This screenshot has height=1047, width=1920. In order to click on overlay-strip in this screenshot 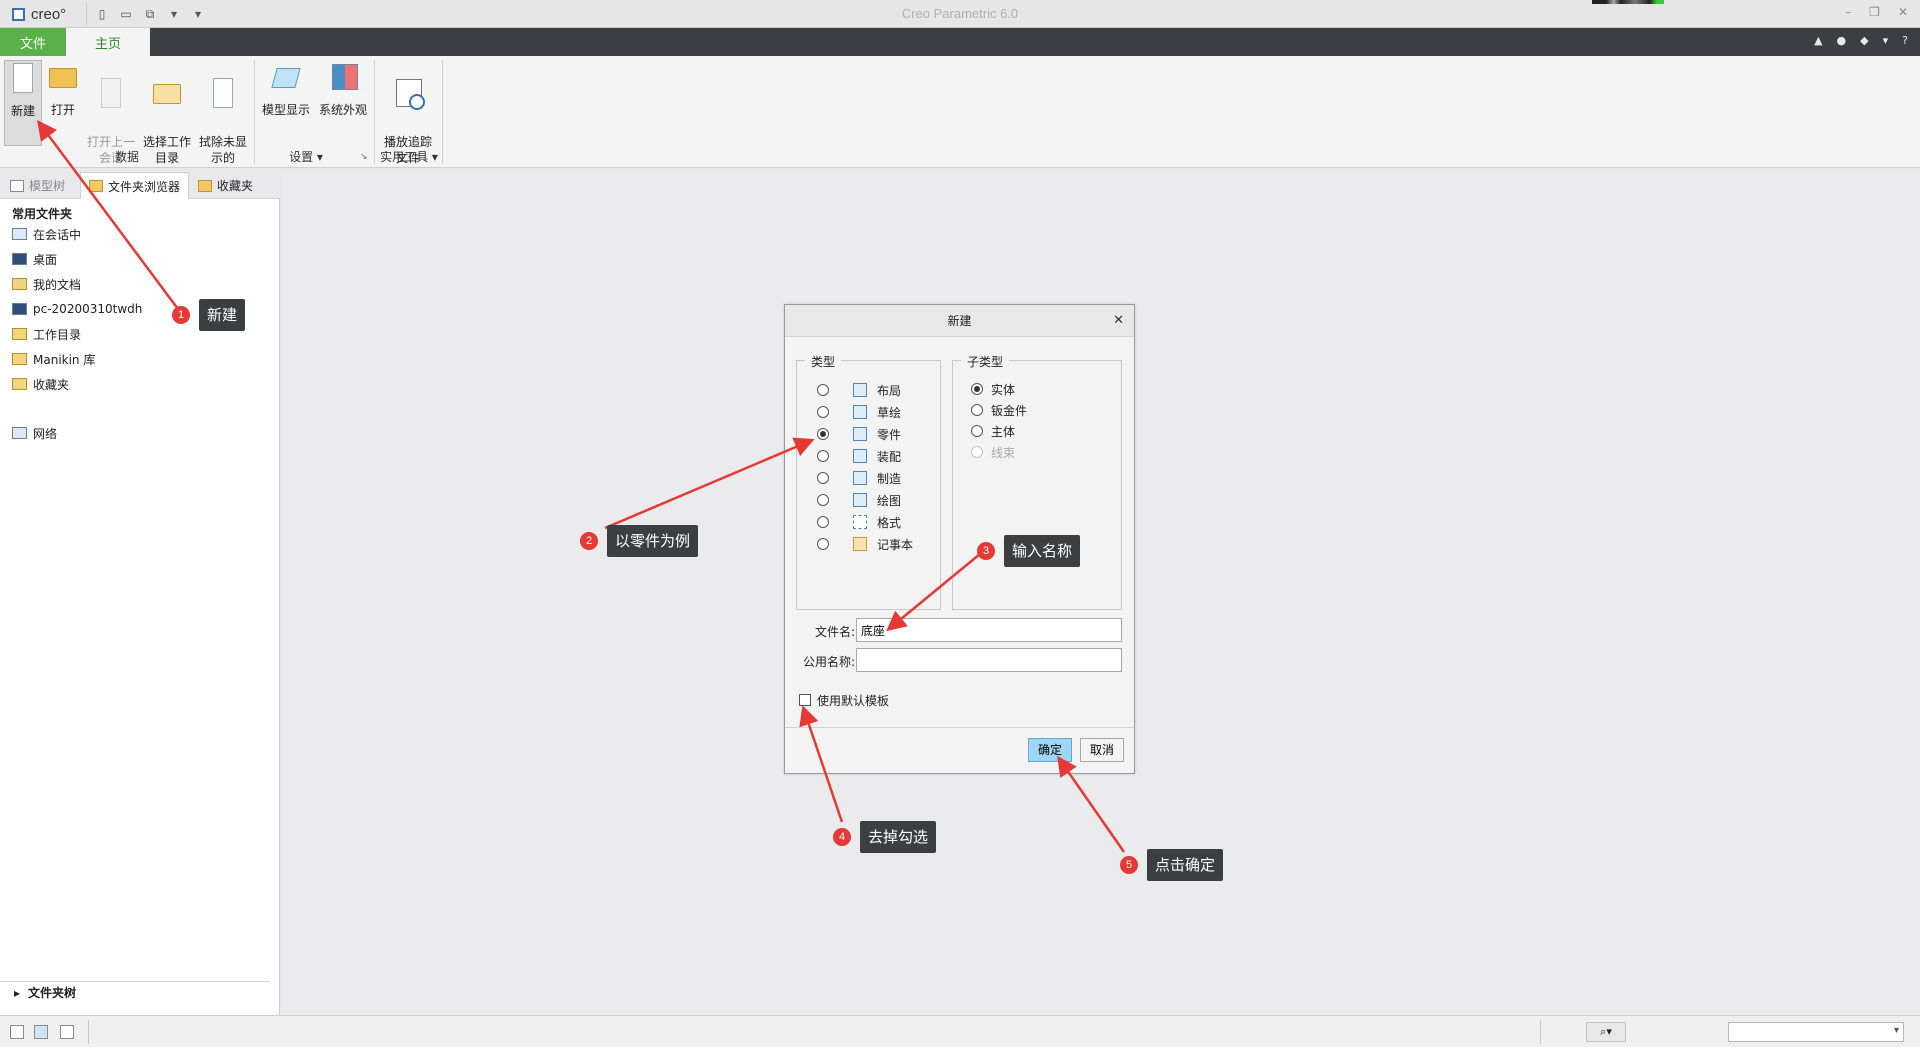, I will do `click(1628, 2)`.